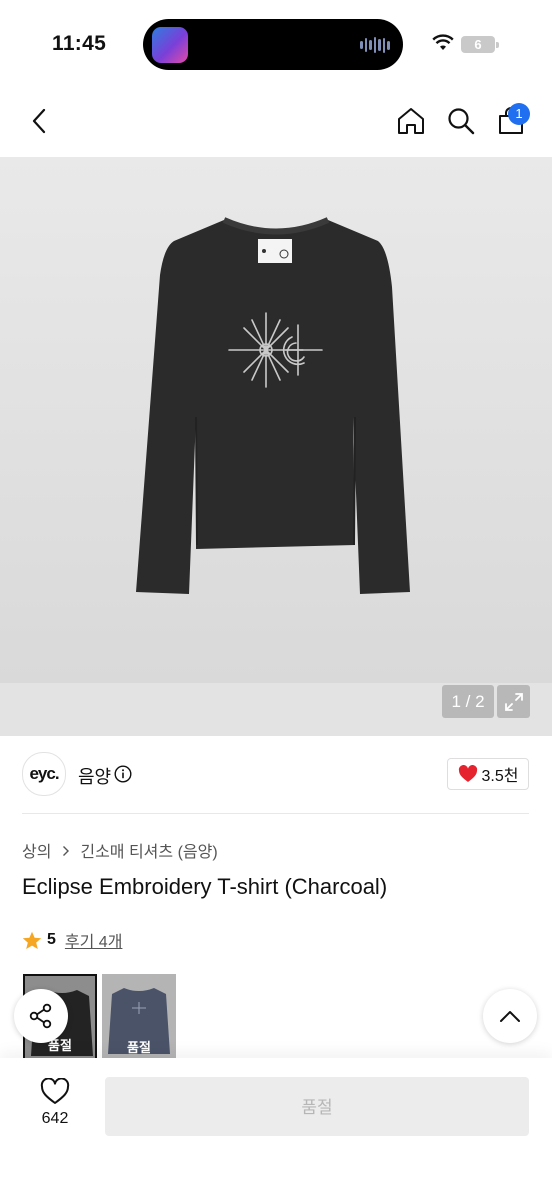  I want to click on heart-outline-icon, so click(55, 1090).